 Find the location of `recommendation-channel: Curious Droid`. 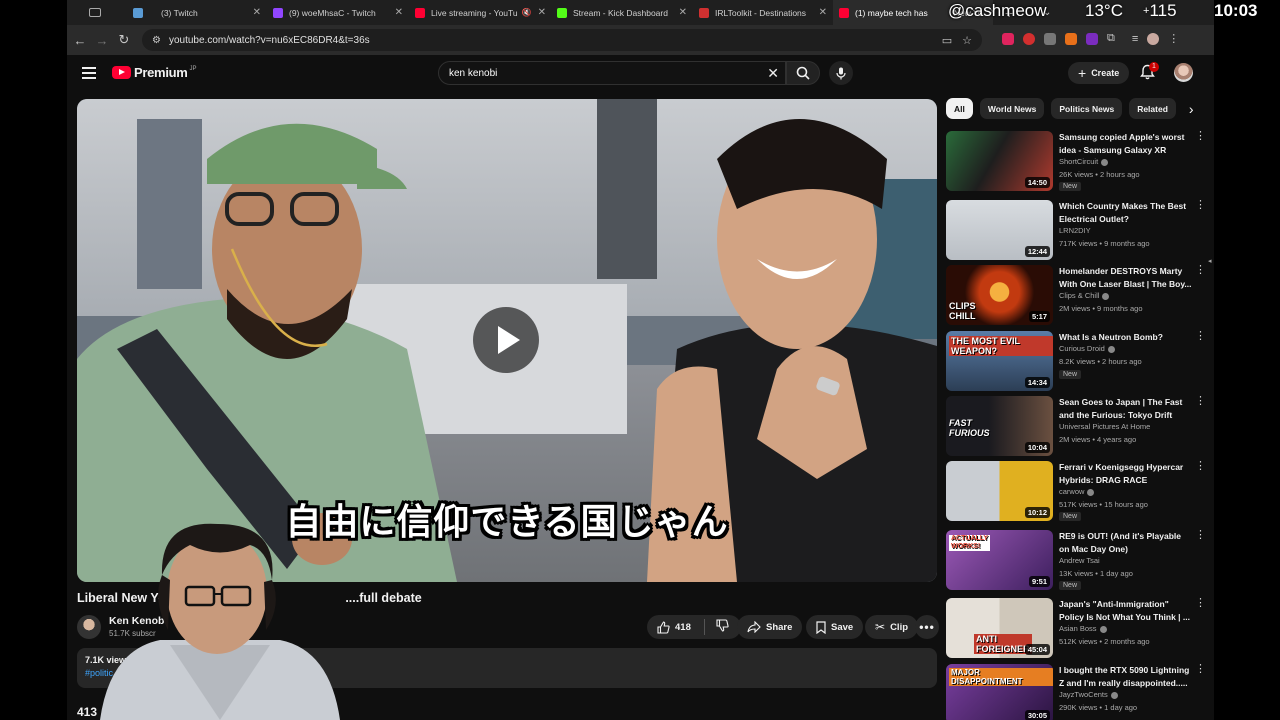

recommendation-channel: Curious Droid is located at coordinates (1087, 348).